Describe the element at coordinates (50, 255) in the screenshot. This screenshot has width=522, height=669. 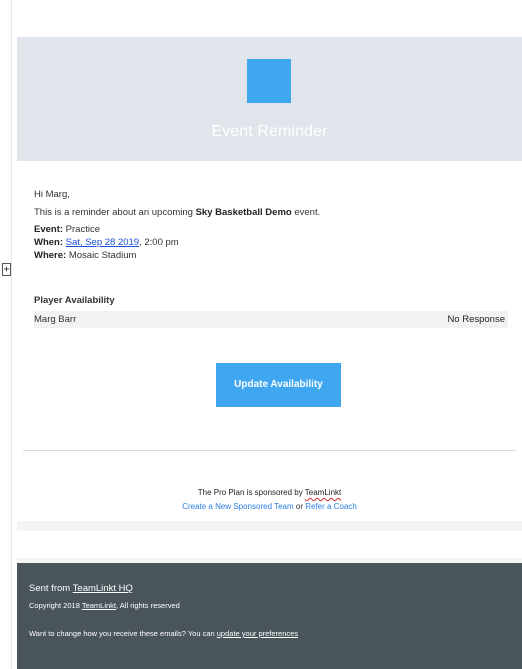
I see `where-label: Where:` at that location.